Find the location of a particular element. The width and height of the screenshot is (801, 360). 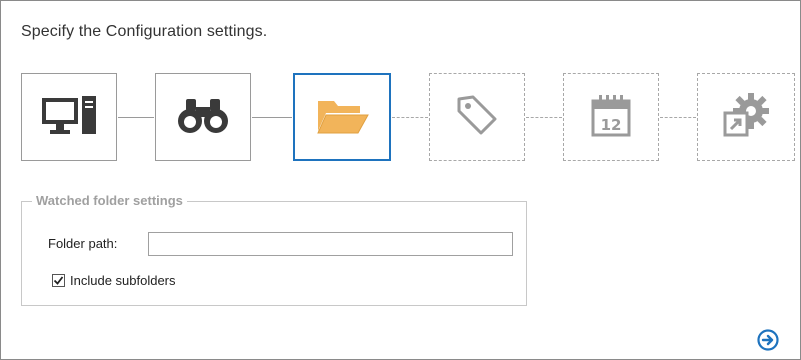

calendar-day-label: 12 is located at coordinates (611, 125).